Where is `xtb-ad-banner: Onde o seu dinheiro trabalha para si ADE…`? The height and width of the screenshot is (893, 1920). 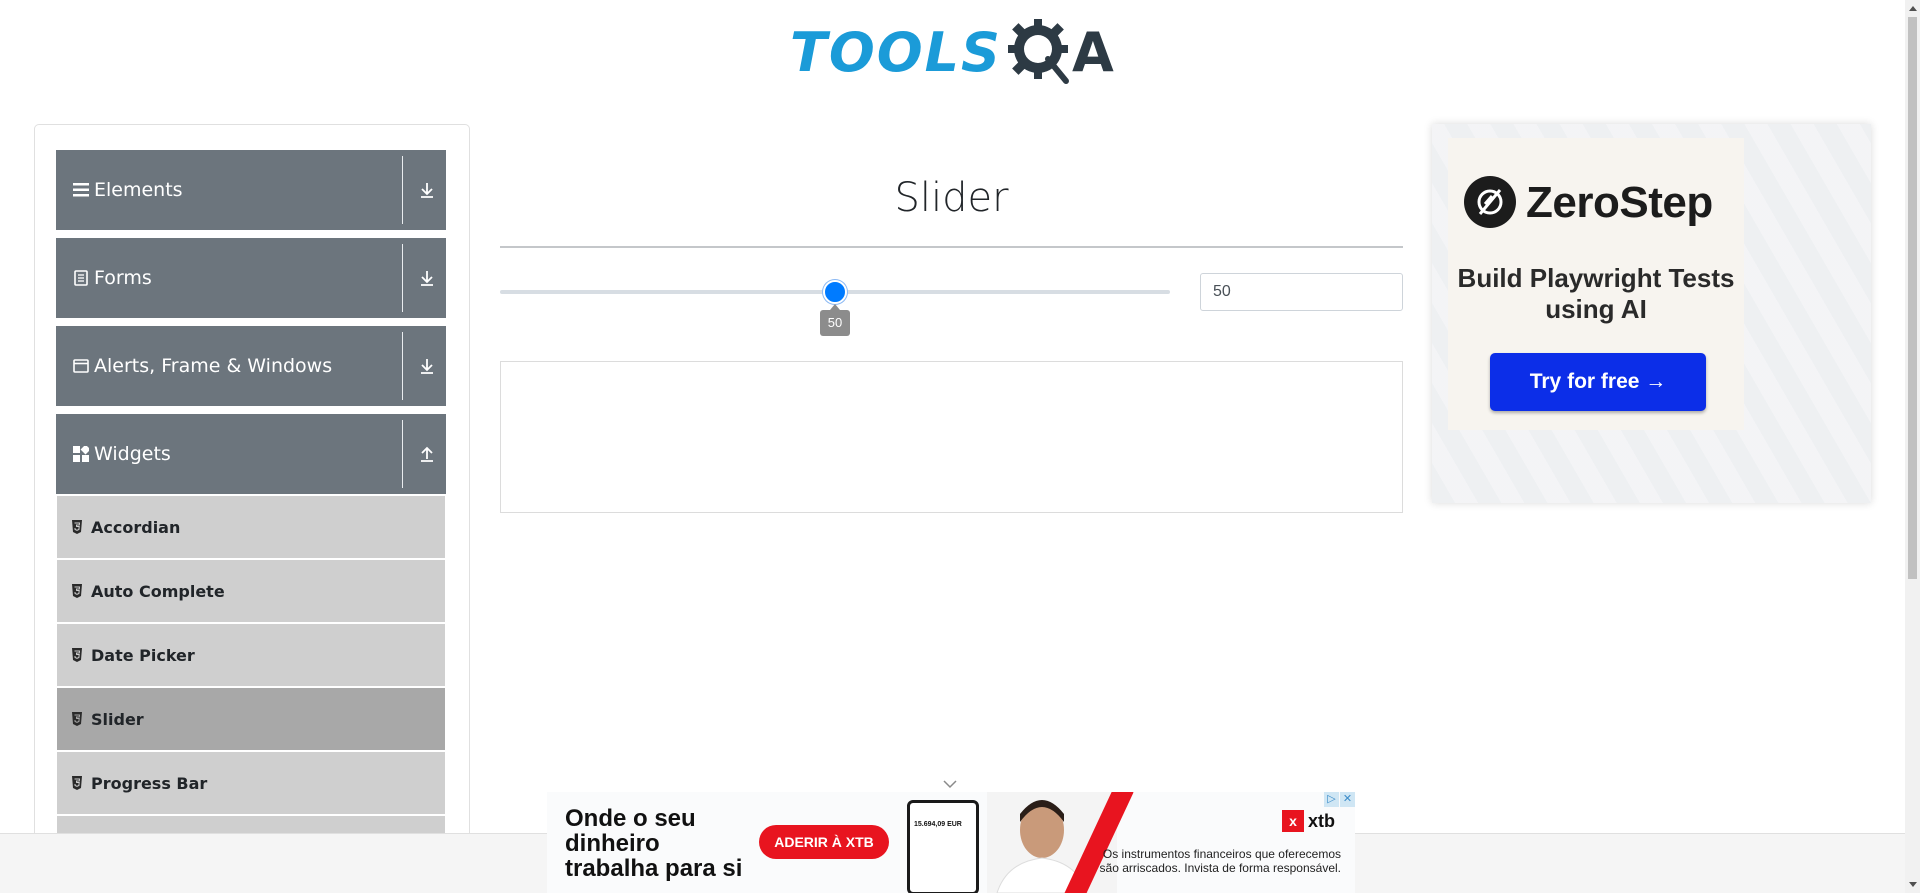 xtb-ad-banner: Onde o seu dinheiro trabalha para si ADE… is located at coordinates (951, 842).